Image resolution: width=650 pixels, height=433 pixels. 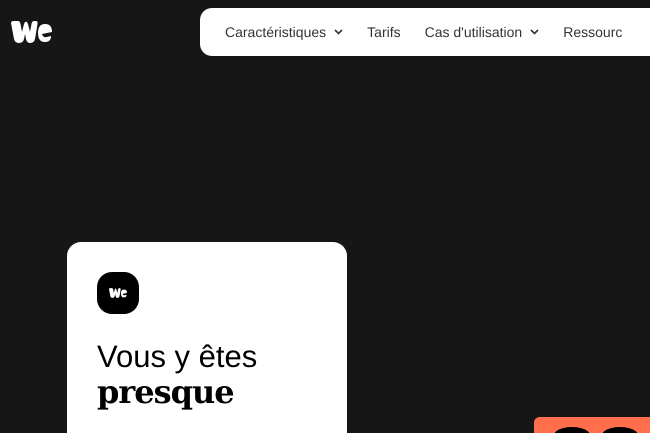 What do you see at coordinates (482, 32) in the screenshot?
I see `nav-link: Cas d'utilisation` at bounding box center [482, 32].